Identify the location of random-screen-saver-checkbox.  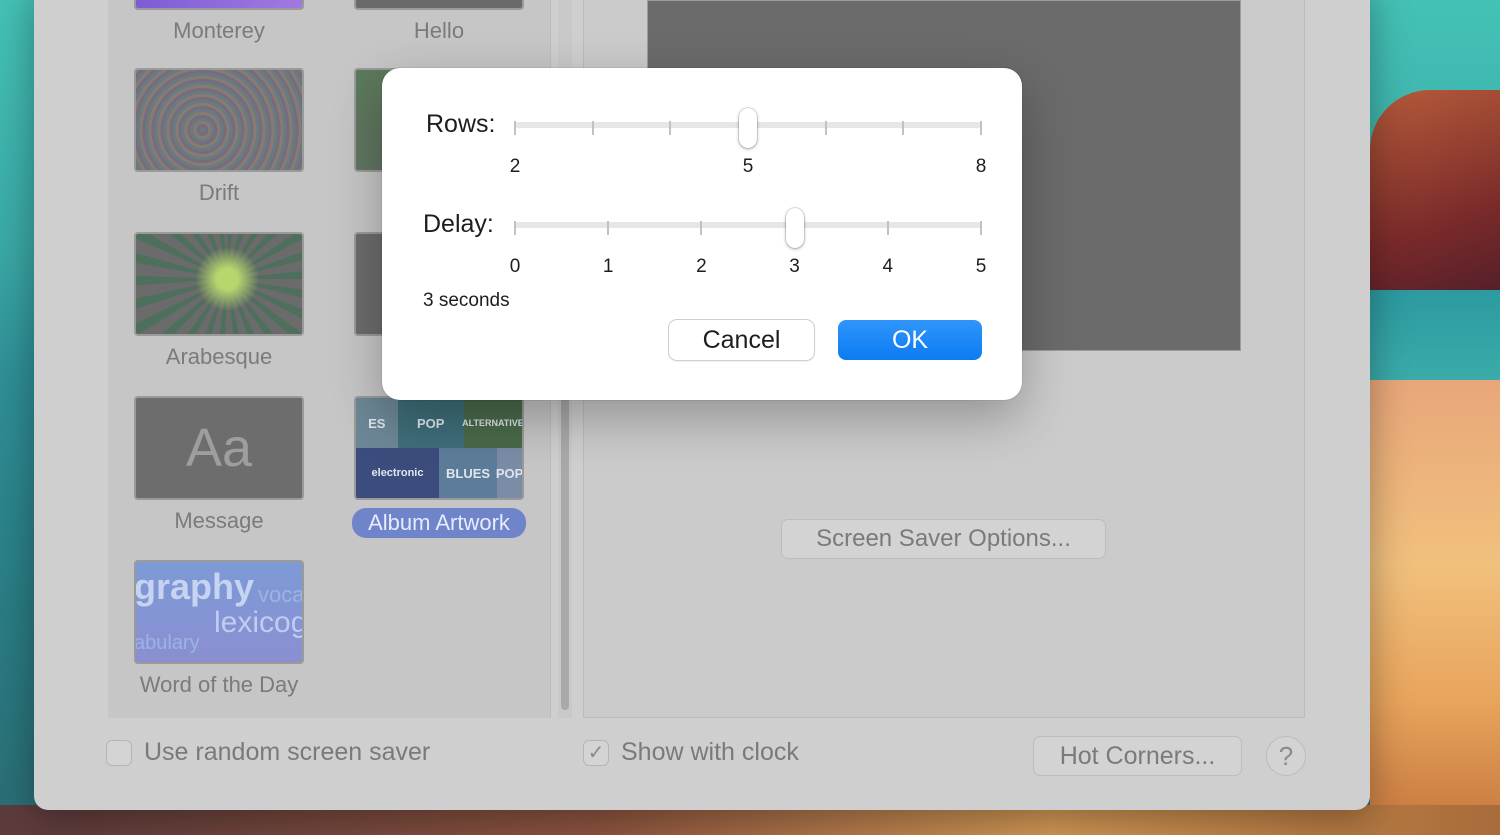
(119, 752).